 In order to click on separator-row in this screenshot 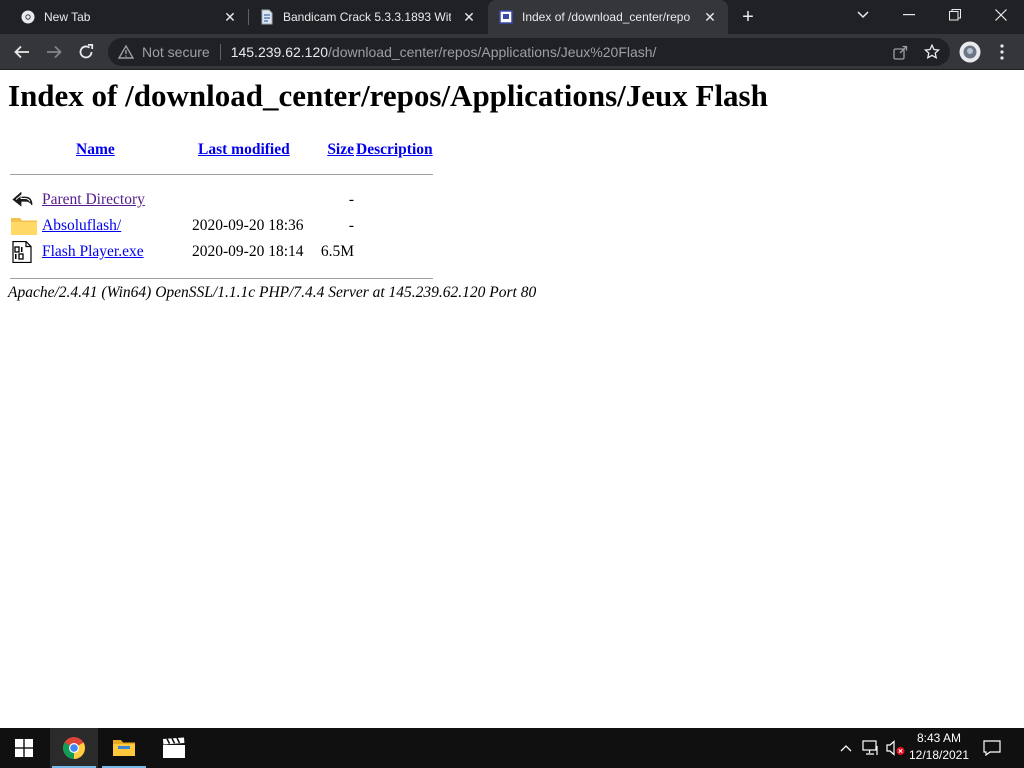, I will do `click(221, 174)`.